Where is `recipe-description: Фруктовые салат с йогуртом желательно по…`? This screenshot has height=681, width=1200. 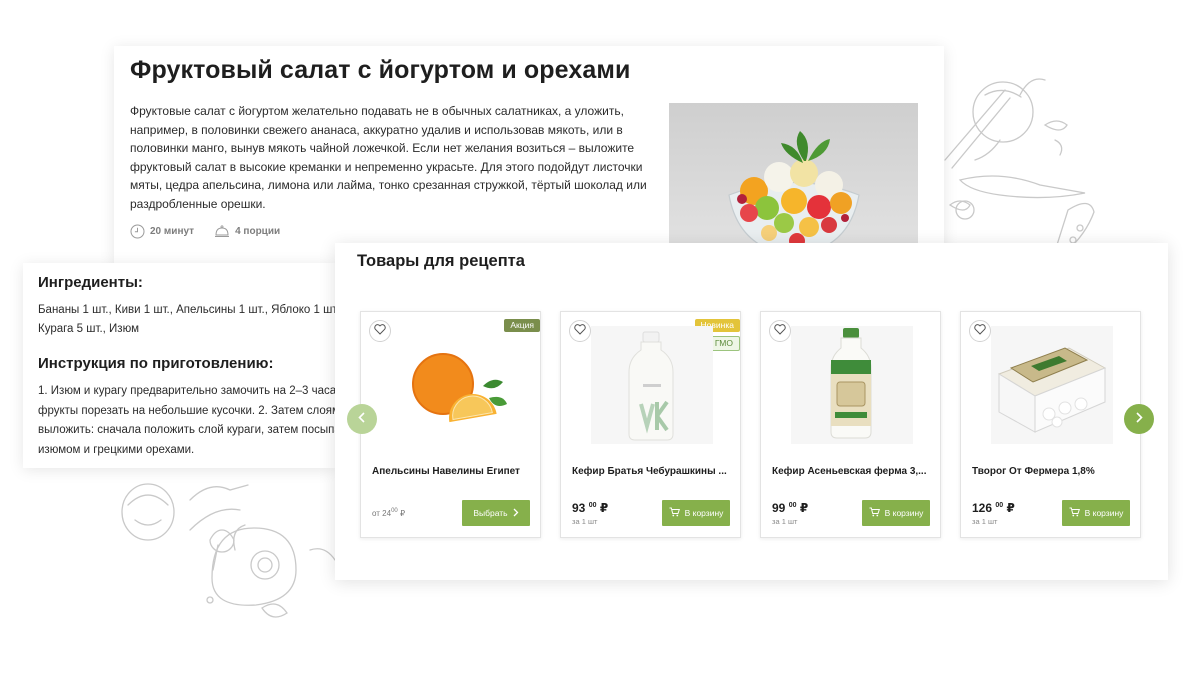 recipe-description: Фруктовые салат с йогуртом желательно по… is located at coordinates (388, 157).